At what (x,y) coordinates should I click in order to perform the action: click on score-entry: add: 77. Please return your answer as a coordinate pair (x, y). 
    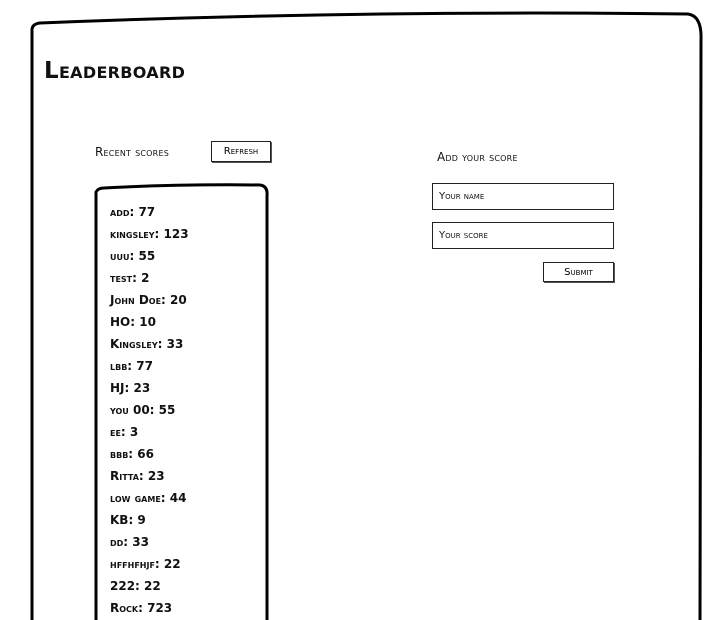
    Looking at the image, I should click on (133, 212).